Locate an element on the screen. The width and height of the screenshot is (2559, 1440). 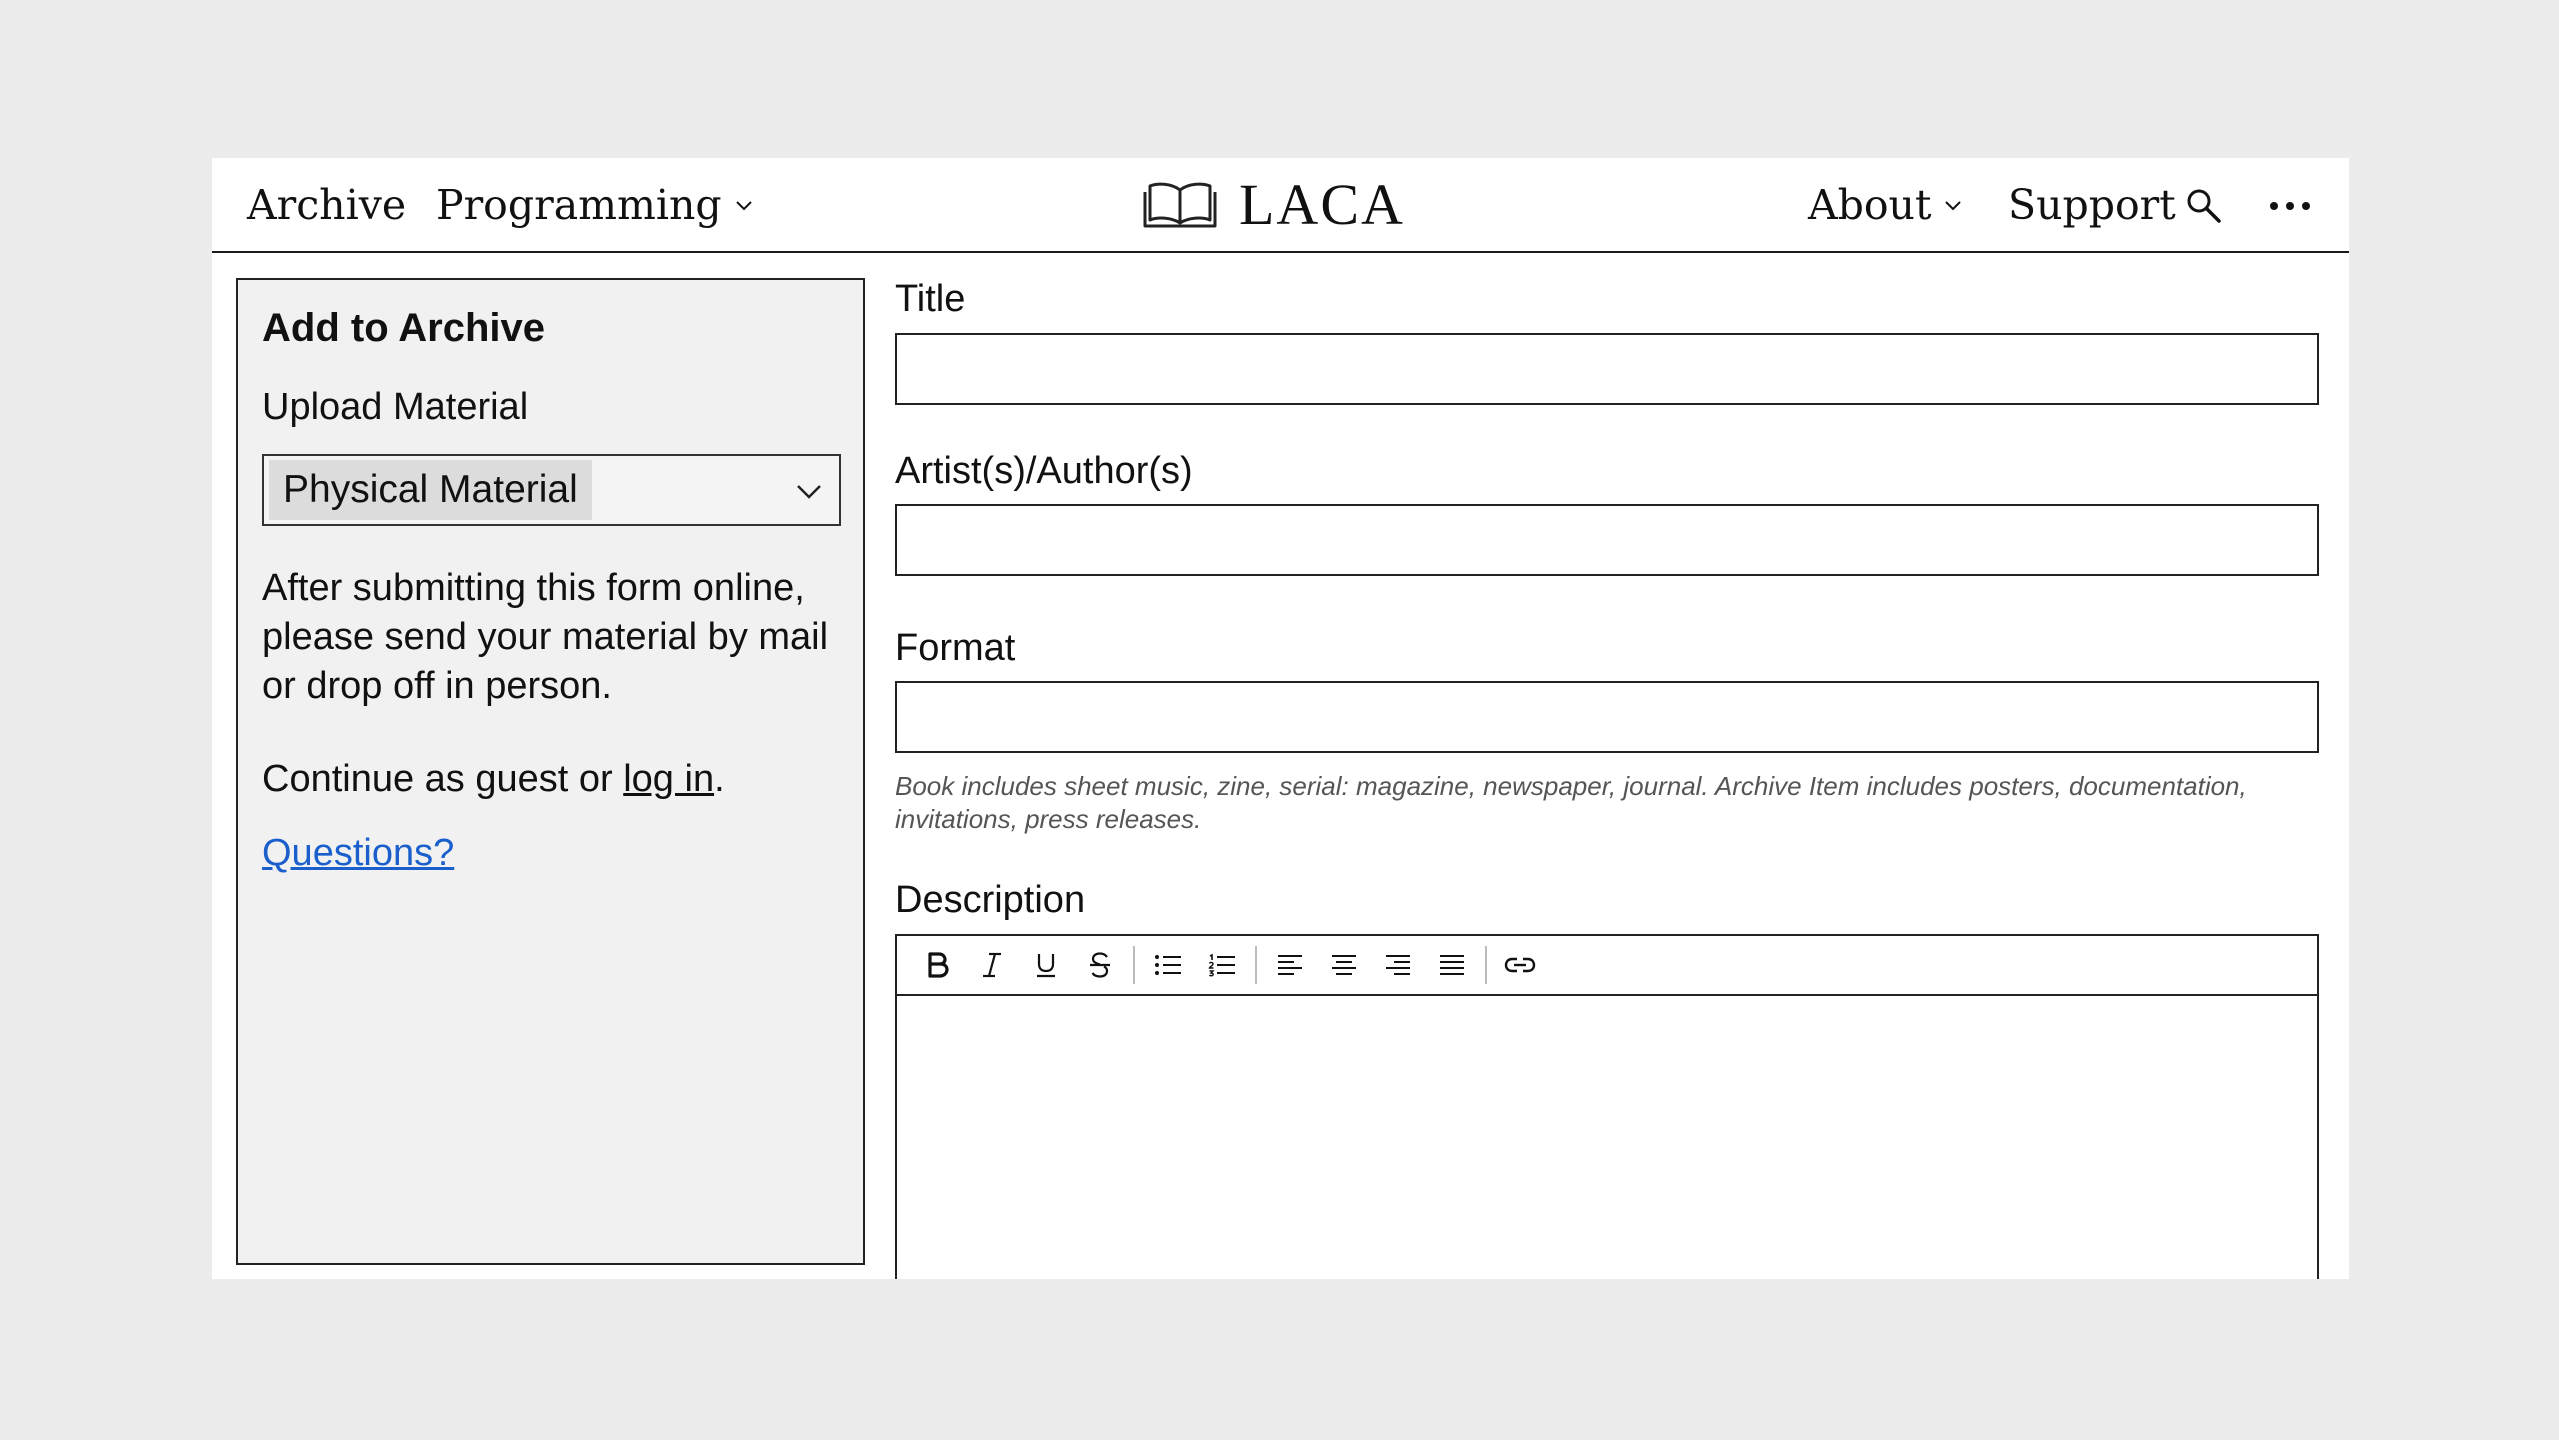
numbered-list-icon is located at coordinates (1221, 965).